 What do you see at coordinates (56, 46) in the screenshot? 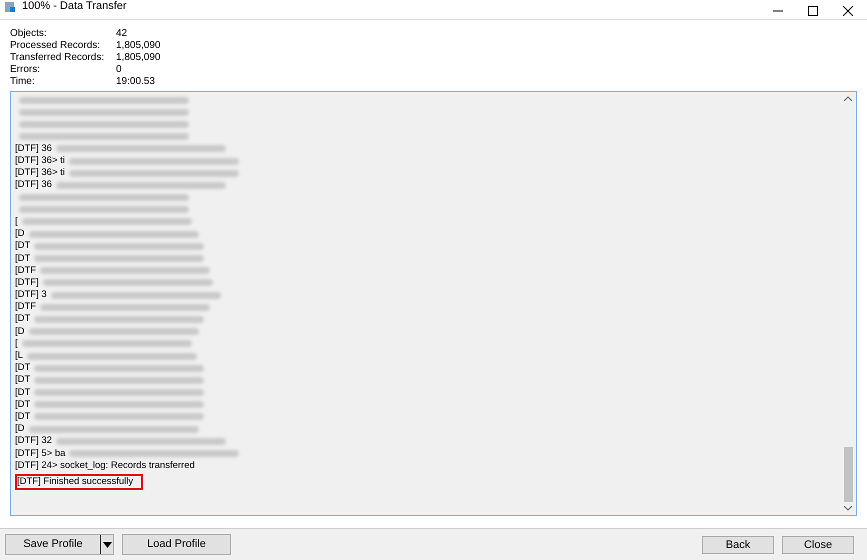
I see `stat-label: Processed Records:` at bounding box center [56, 46].